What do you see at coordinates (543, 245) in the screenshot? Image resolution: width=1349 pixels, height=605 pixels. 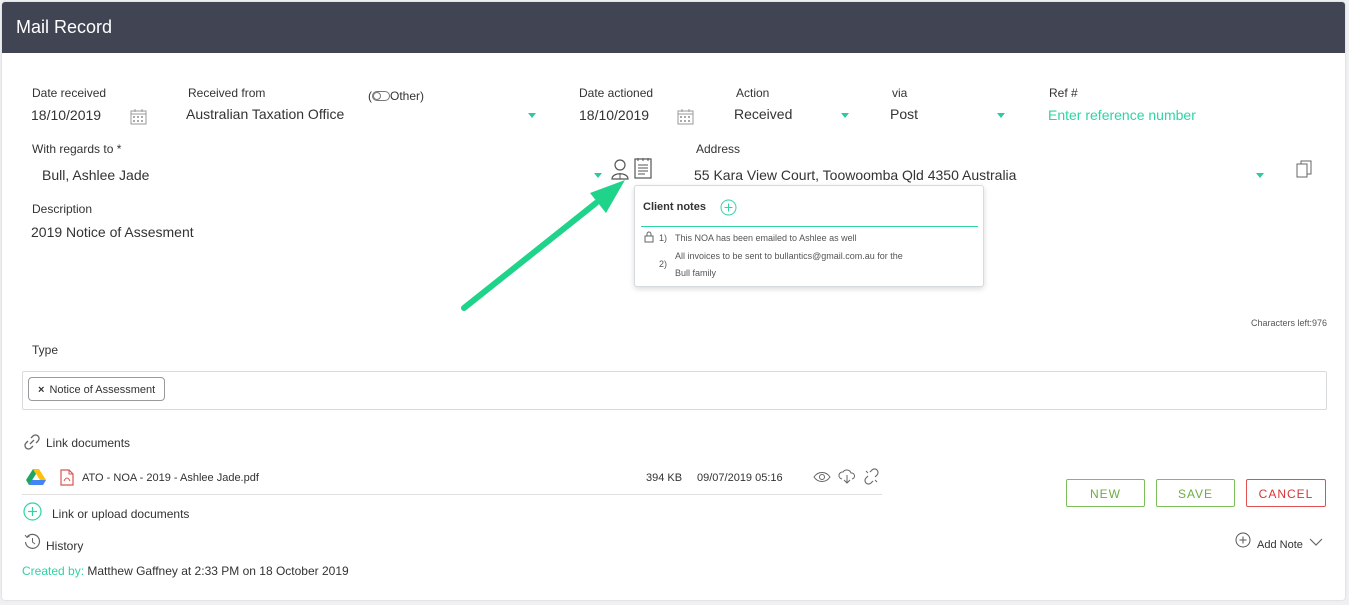 I see `annotation-arrow` at bounding box center [543, 245].